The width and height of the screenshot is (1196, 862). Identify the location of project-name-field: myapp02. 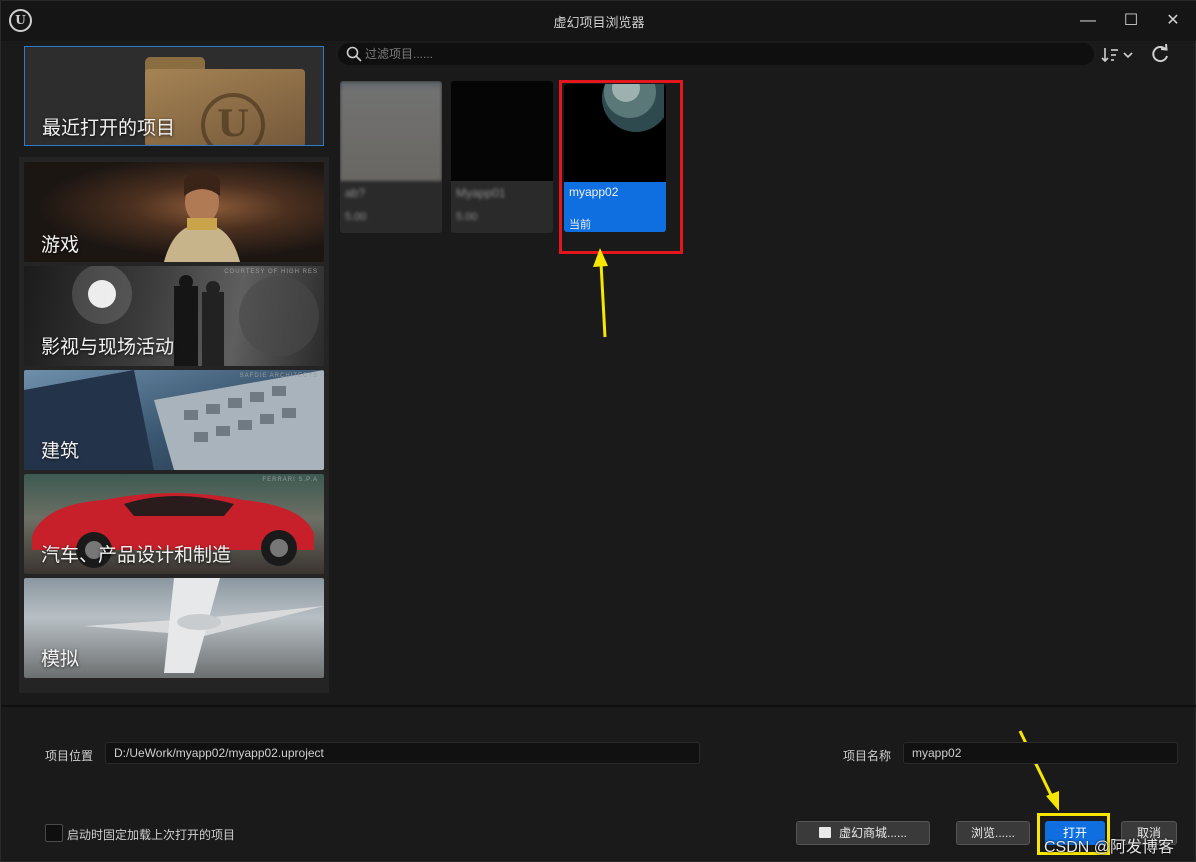
(1040, 753).